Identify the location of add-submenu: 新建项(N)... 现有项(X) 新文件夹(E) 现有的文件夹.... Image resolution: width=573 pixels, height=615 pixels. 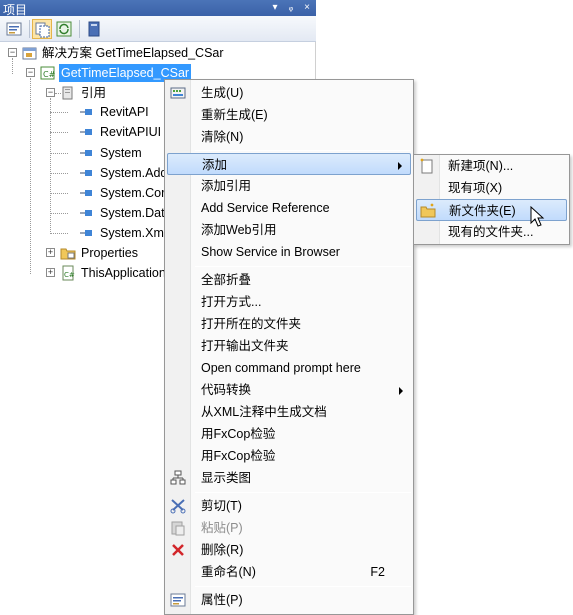
(491, 199).